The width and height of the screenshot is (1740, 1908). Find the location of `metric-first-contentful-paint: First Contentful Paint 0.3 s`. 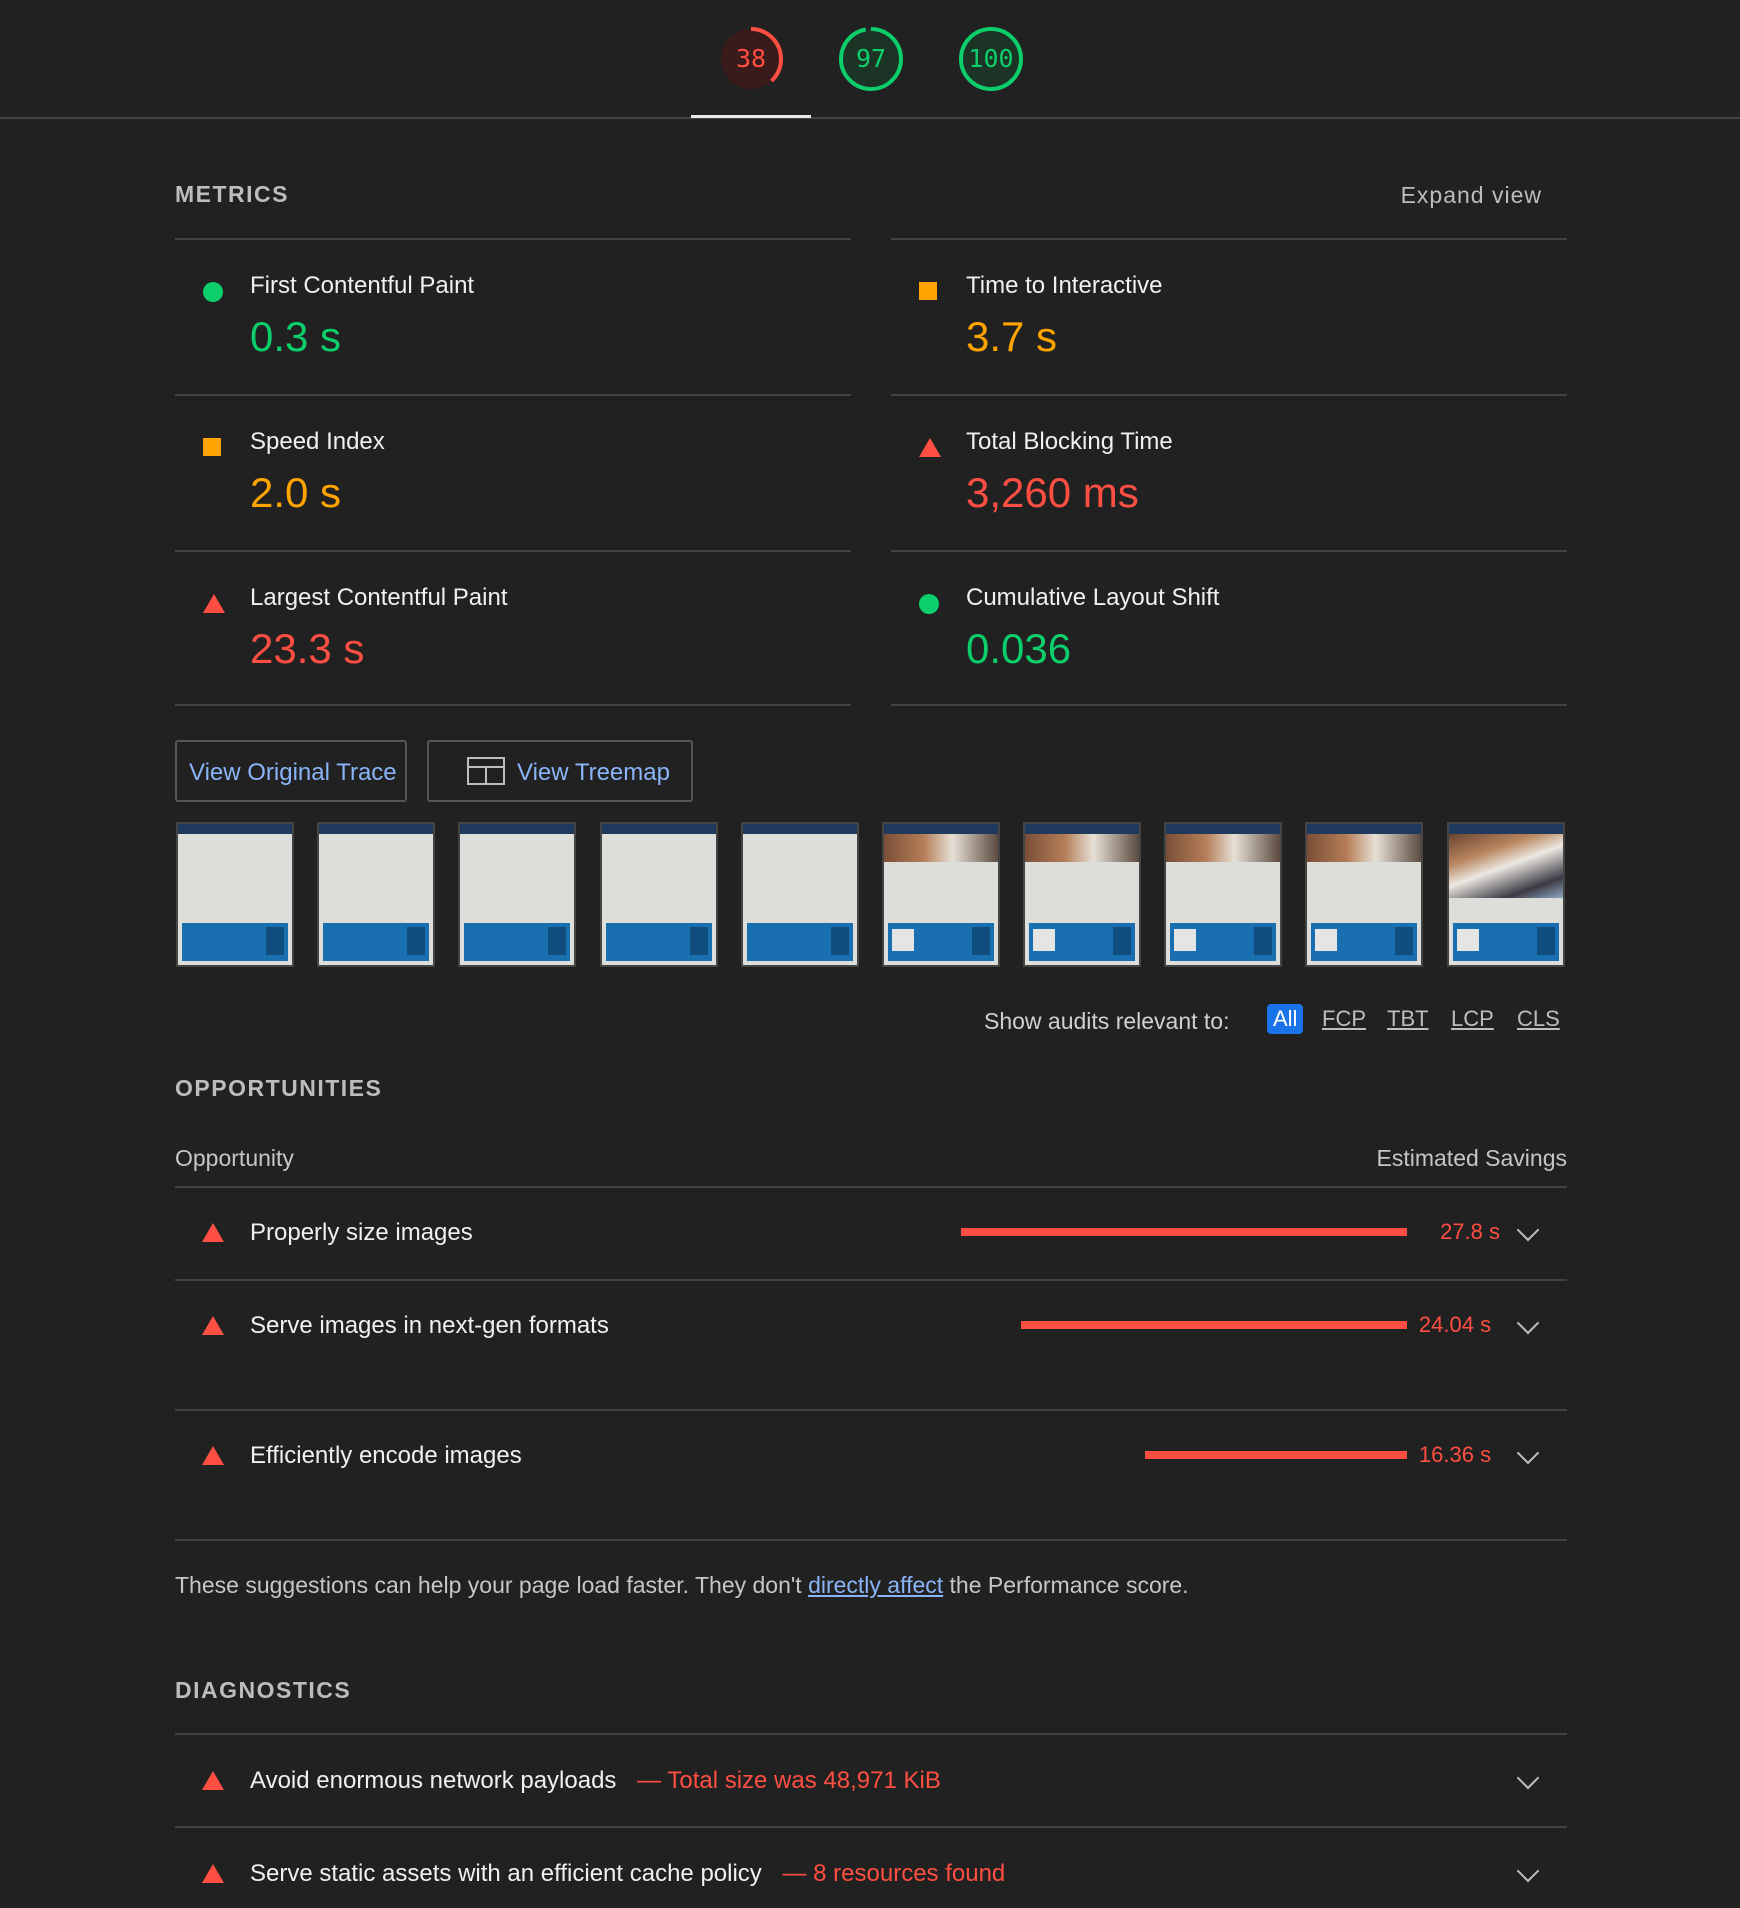

metric-first-contentful-paint: First Contentful Paint 0.3 s is located at coordinates (513, 316).